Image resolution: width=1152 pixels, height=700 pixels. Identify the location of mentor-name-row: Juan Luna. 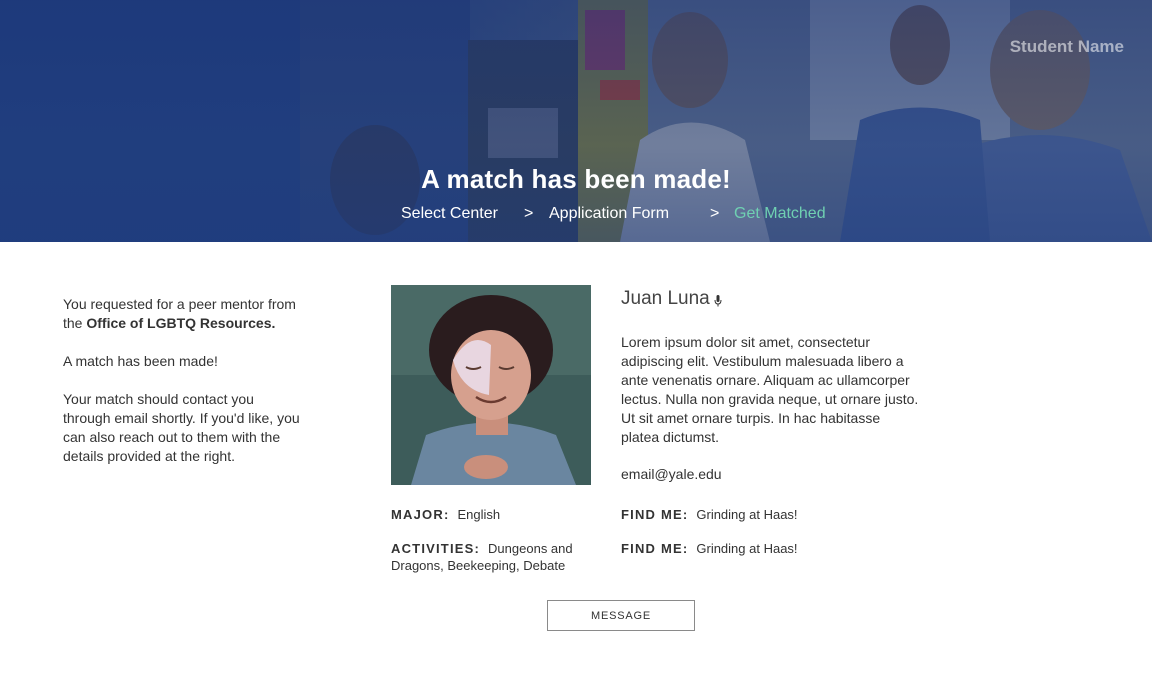
(671, 299).